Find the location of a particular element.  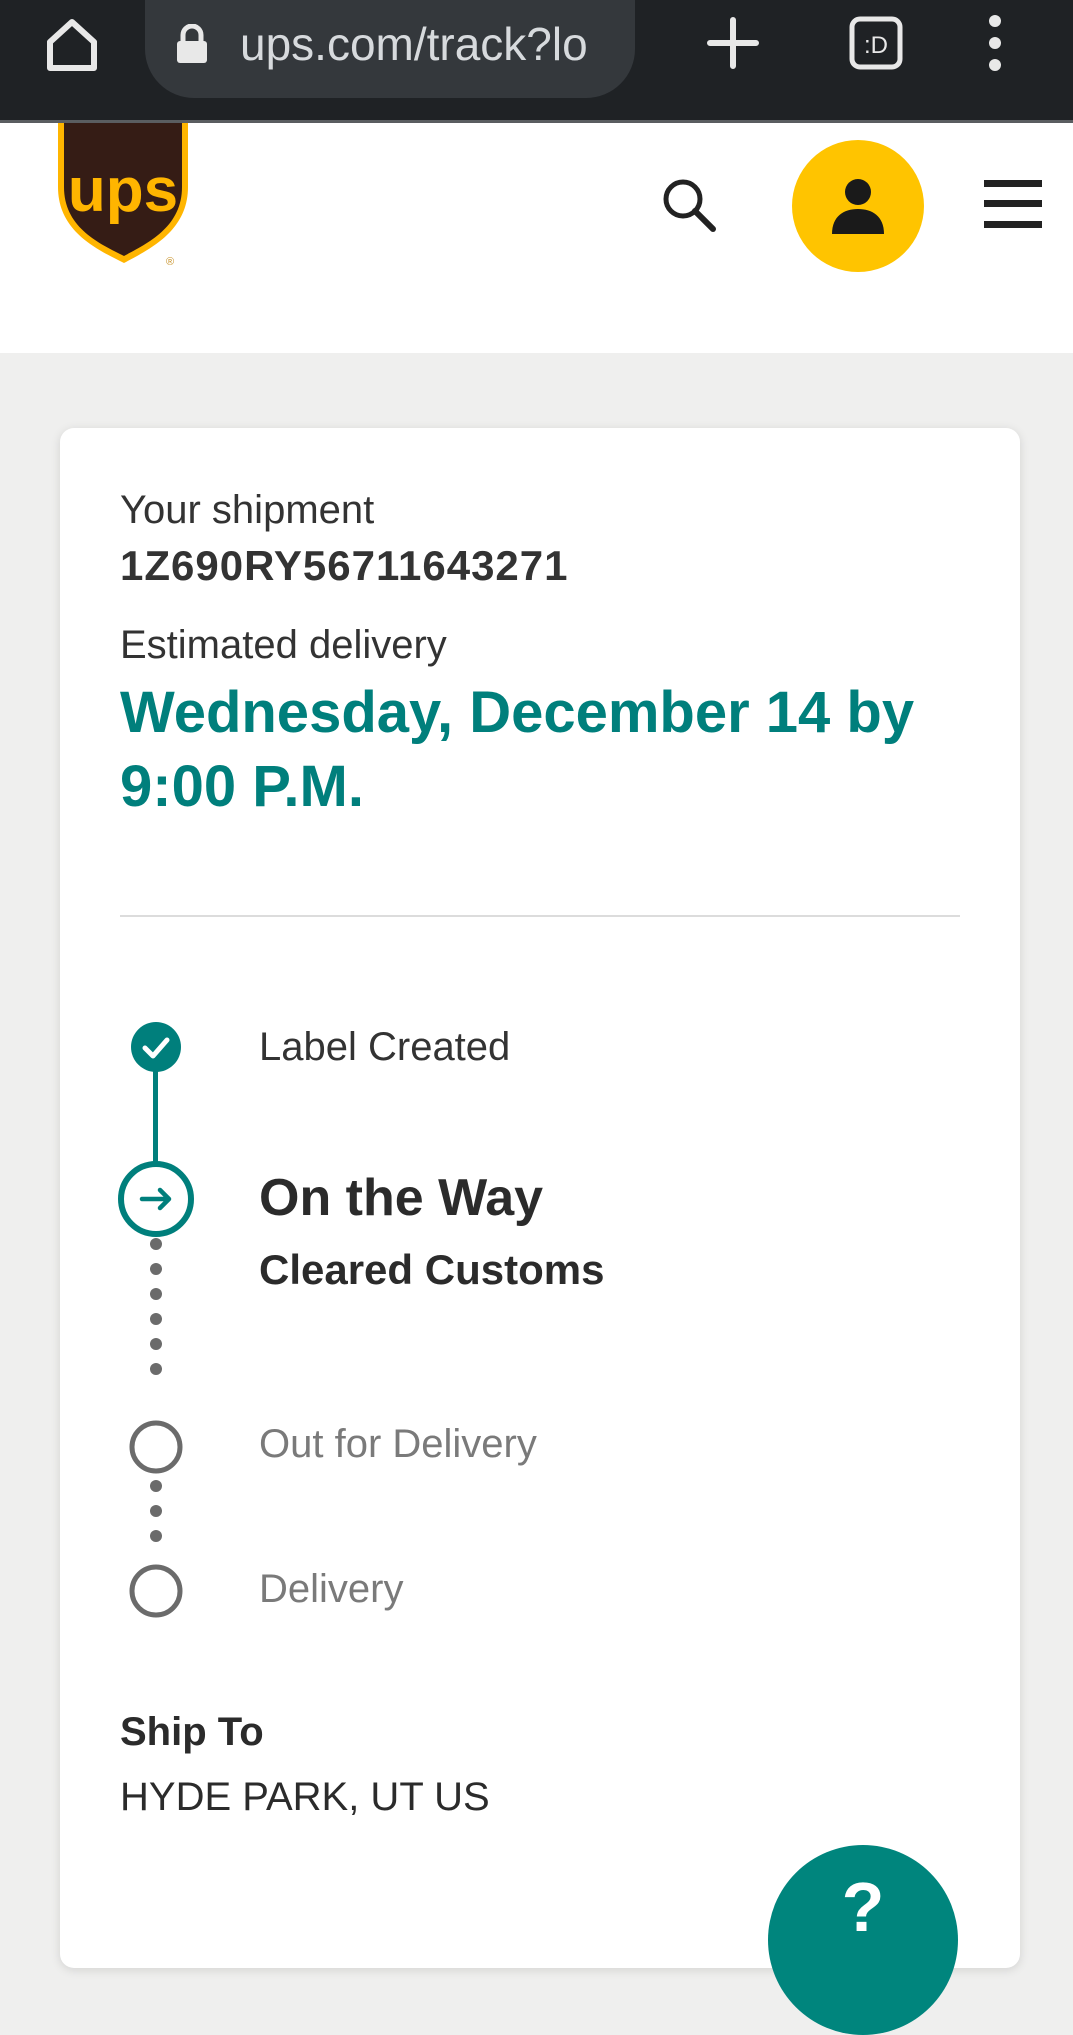

tab-switcher-icon: :D is located at coordinates (876, 43).